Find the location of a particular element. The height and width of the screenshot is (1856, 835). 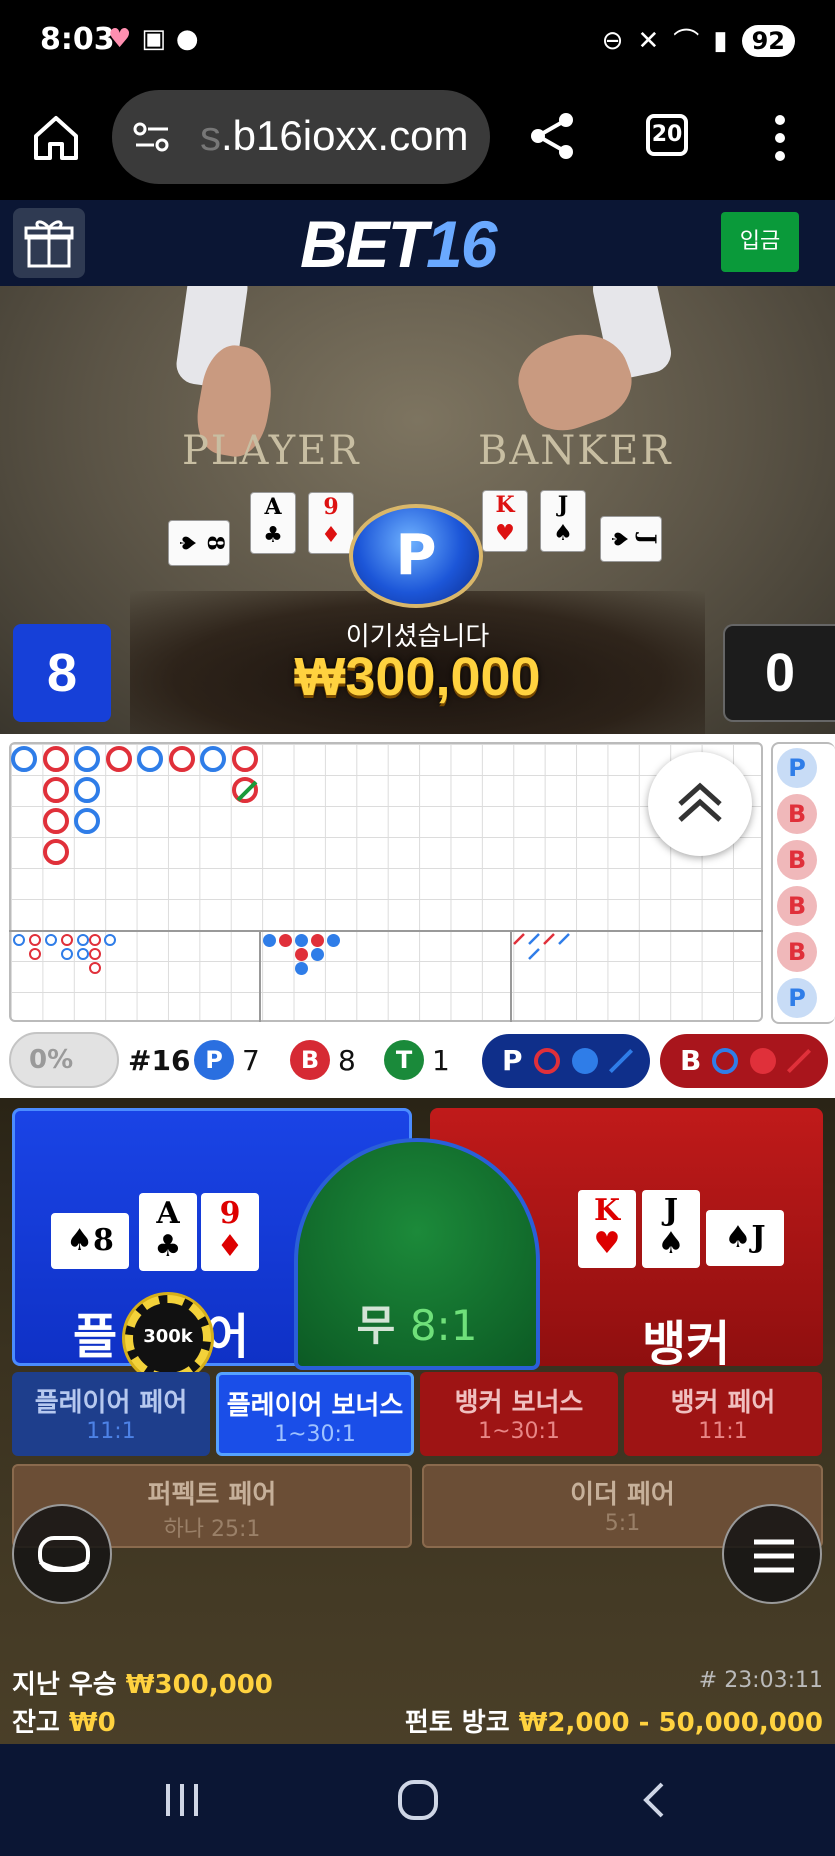

win-percent-toggle: 0% is located at coordinates (64, 1060).